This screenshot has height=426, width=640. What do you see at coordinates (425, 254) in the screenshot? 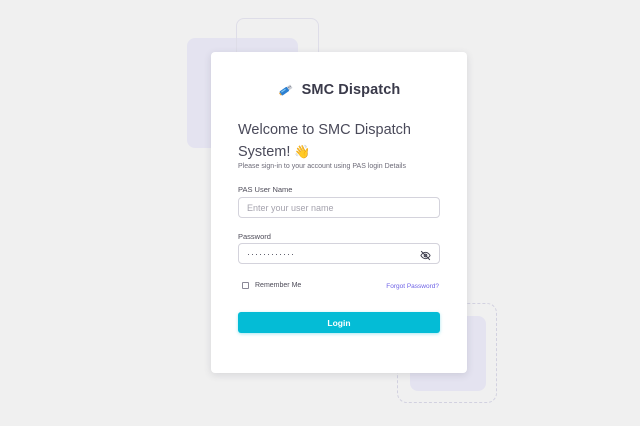
I see `eye-off-icon` at bounding box center [425, 254].